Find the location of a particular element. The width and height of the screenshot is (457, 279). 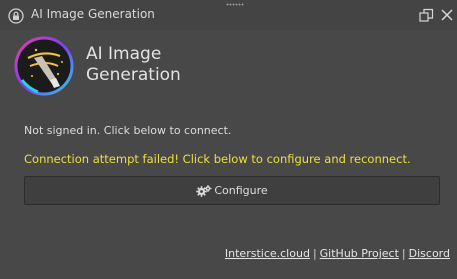

gears-icon is located at coordinates (204, 190).